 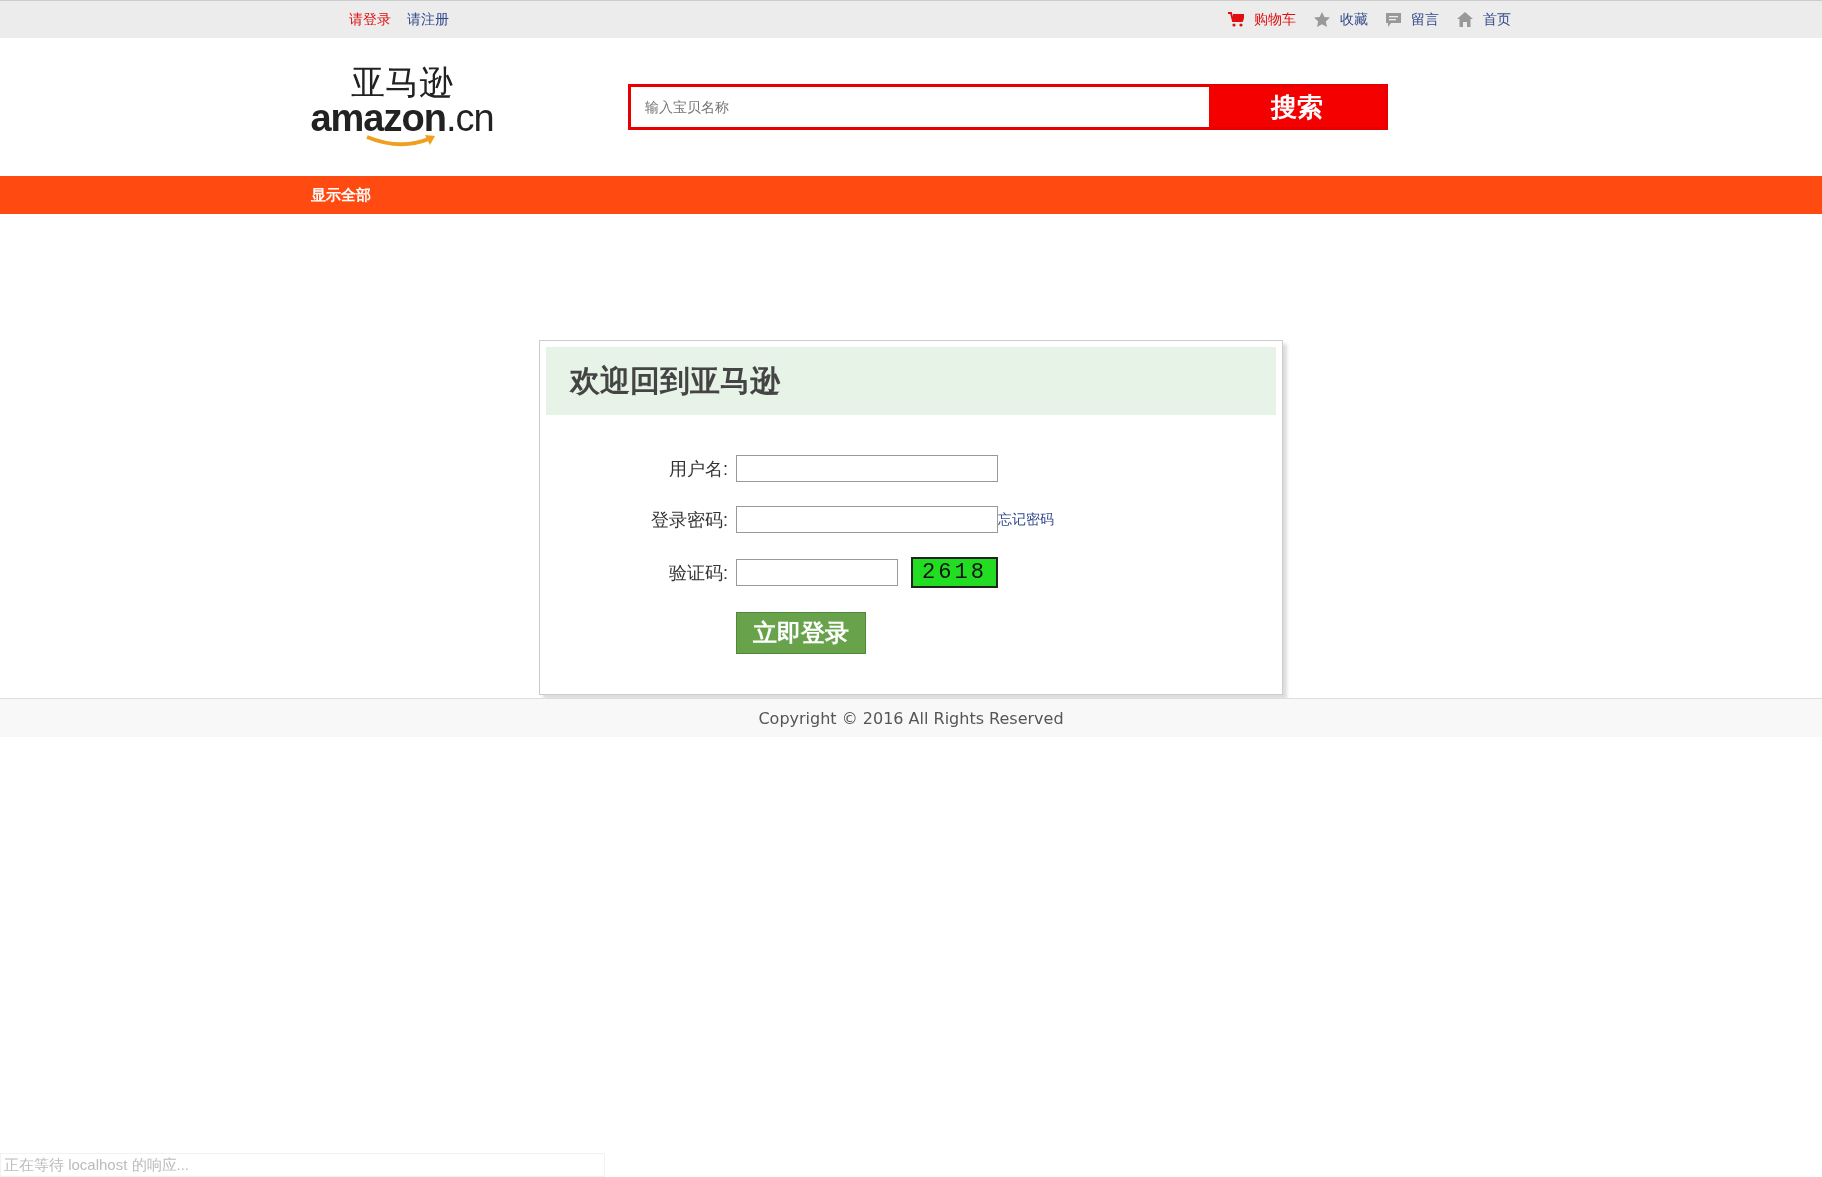 I want to click on comment-icon, so click(x=1393, y=19).